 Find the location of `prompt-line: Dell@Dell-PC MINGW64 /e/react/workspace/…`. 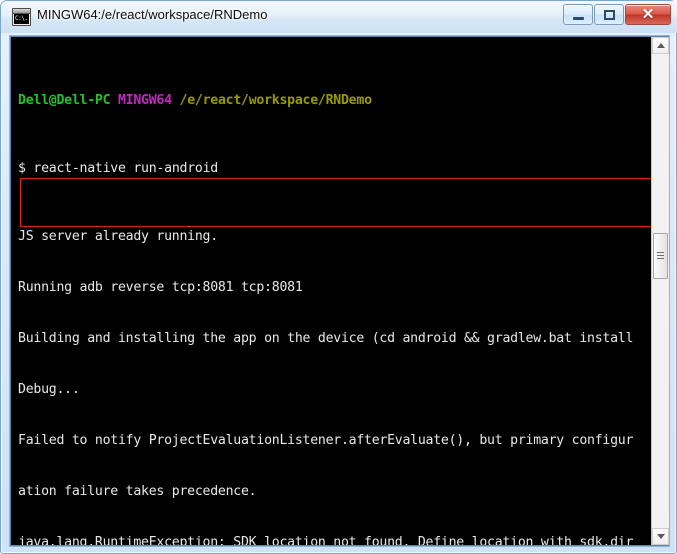

prompt-line: Dell@Dell-PC MINGW64 /e/react/workspace/… is located at coordinates (334, 100).